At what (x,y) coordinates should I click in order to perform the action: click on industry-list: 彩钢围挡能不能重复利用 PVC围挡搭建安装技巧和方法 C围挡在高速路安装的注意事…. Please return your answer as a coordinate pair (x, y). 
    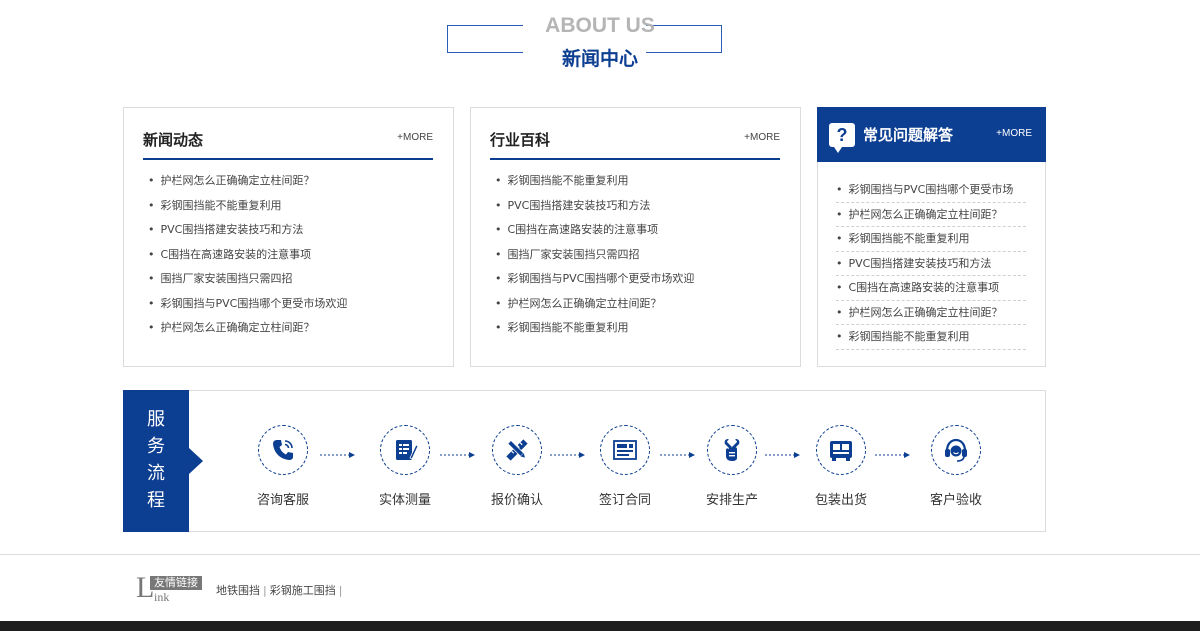
    Looking at the image, I should click on (595, 258).